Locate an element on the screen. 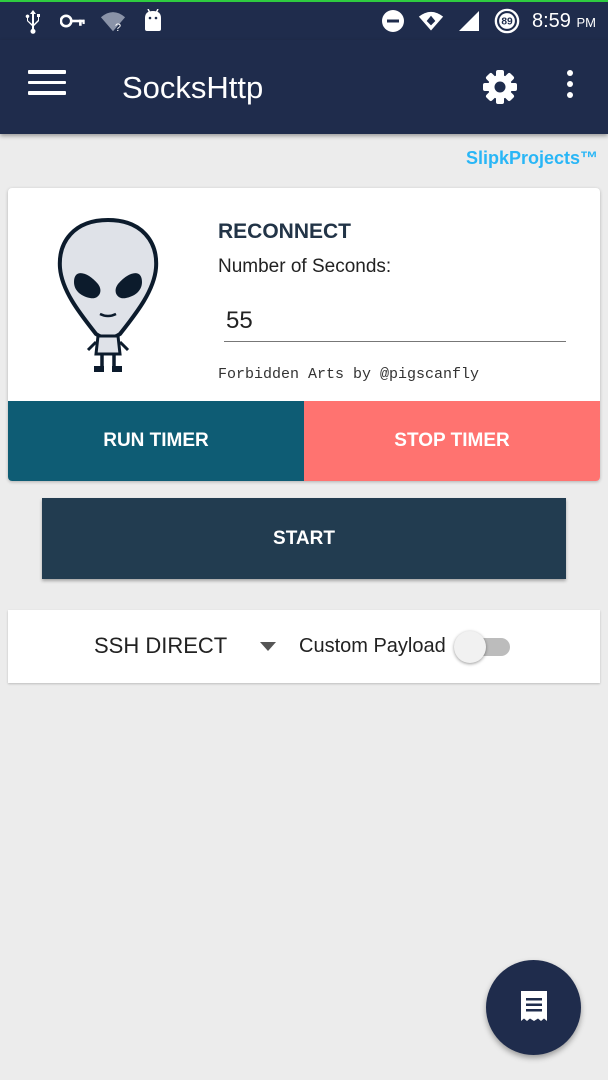  battery-icon: 89 is located at coordinates (507, 21).